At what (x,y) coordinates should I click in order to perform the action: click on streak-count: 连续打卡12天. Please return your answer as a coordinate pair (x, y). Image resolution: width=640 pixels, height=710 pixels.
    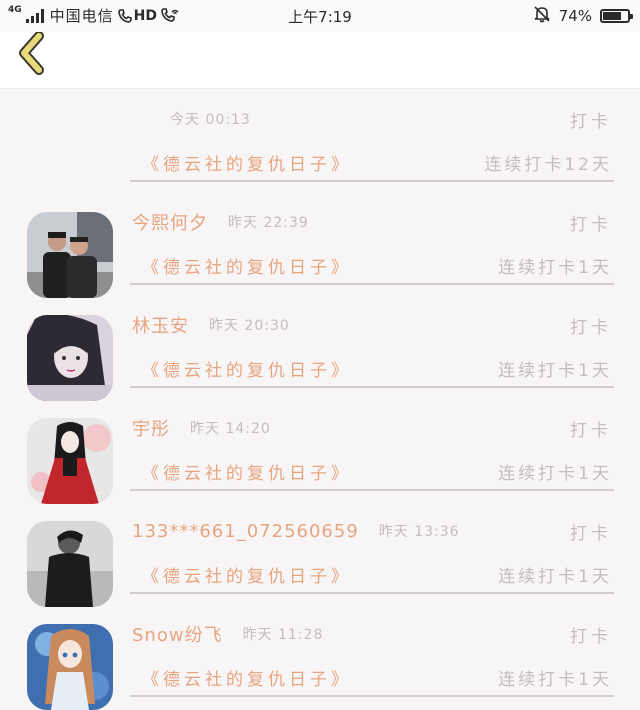
    Looking at the image, I should click on (548, 164).